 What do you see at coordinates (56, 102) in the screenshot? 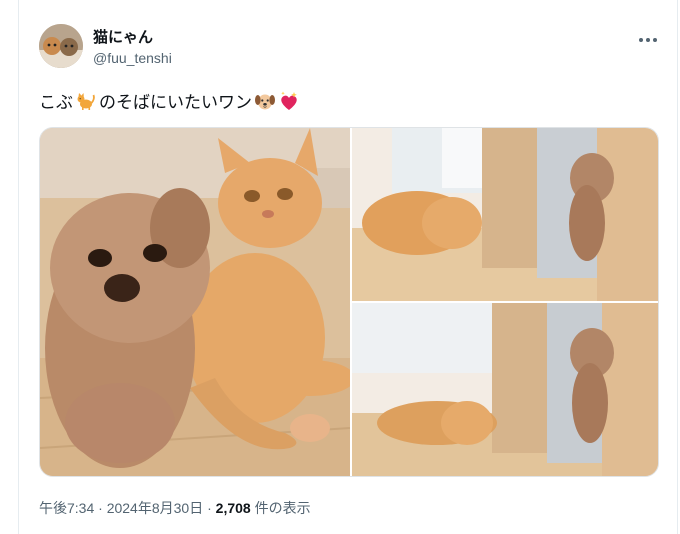
I see `tweet-text-part: こぶ` at bounding box center [56, 102].